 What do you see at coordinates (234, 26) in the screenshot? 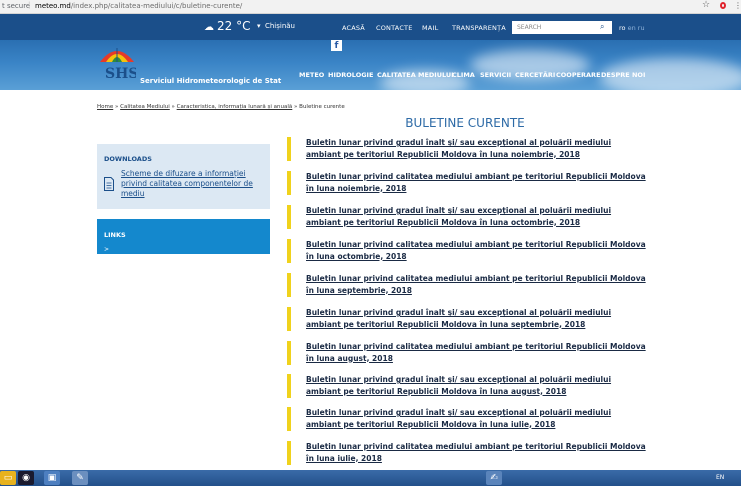
I see `temperature: 22 °C` at bounding box center [234, 26].